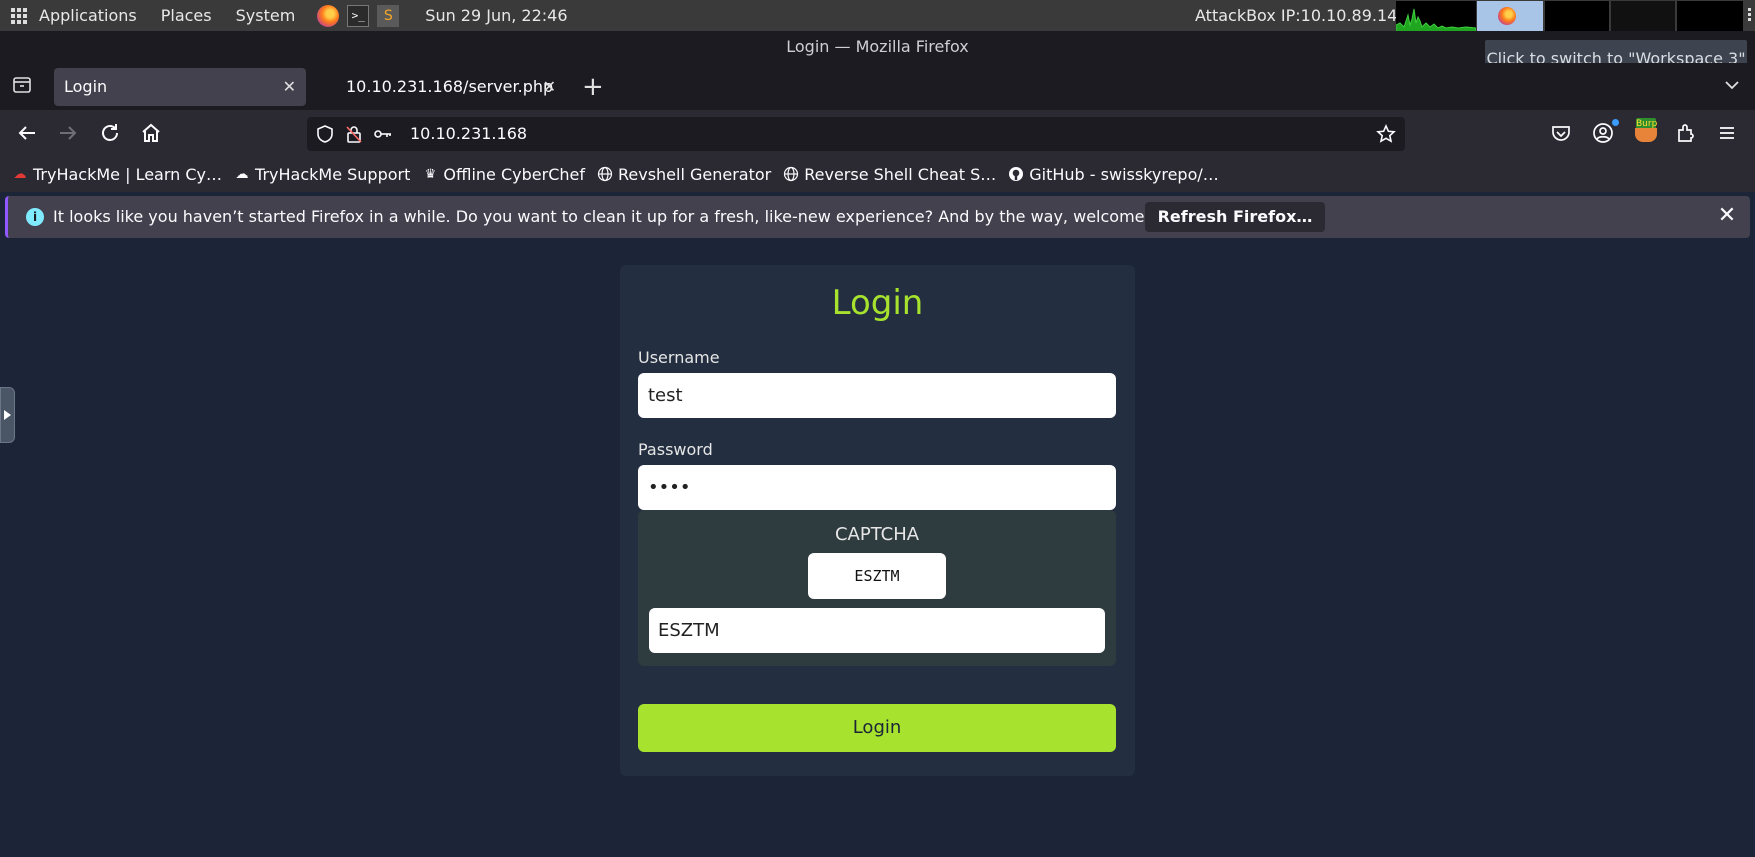 This screenshot has height=857, width=1755. I want to click on captcha-input: ESZTM, so click(877, 630).